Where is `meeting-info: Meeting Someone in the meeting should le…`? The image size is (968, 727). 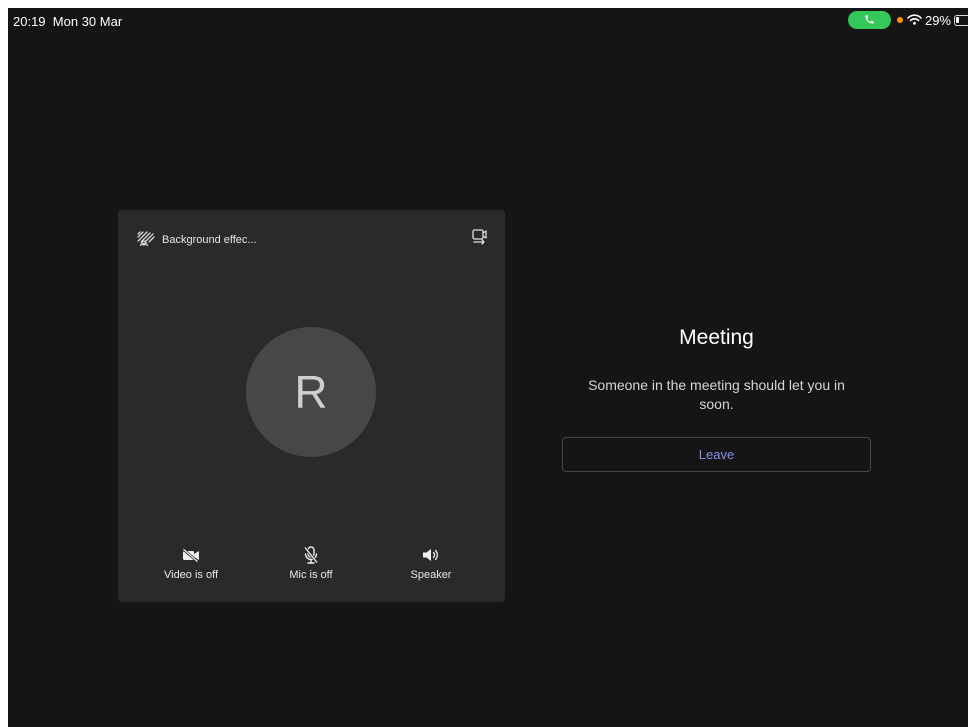 meeting-info: Meeting Someone in the meeting should le… is located at coordinates (716, 370).